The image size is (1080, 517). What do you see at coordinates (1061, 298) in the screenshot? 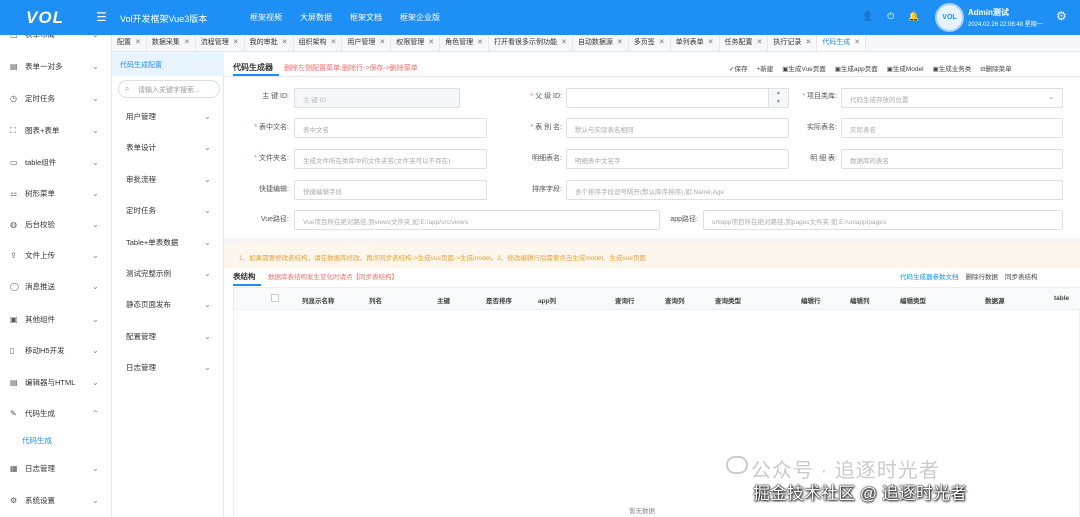
I see `column-header: table` at bounding box center [1061, 298].